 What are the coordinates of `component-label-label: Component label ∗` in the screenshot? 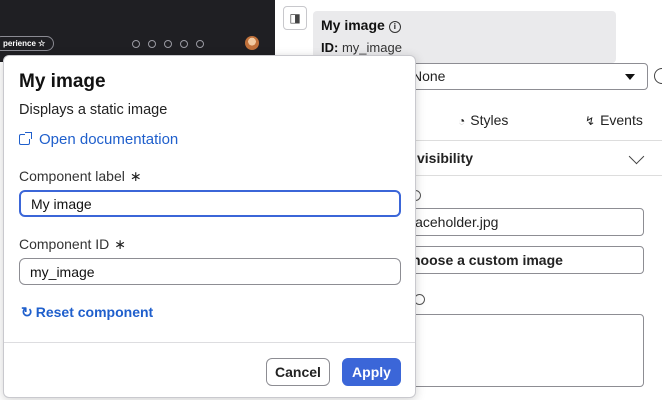 It's located at (80, 176).